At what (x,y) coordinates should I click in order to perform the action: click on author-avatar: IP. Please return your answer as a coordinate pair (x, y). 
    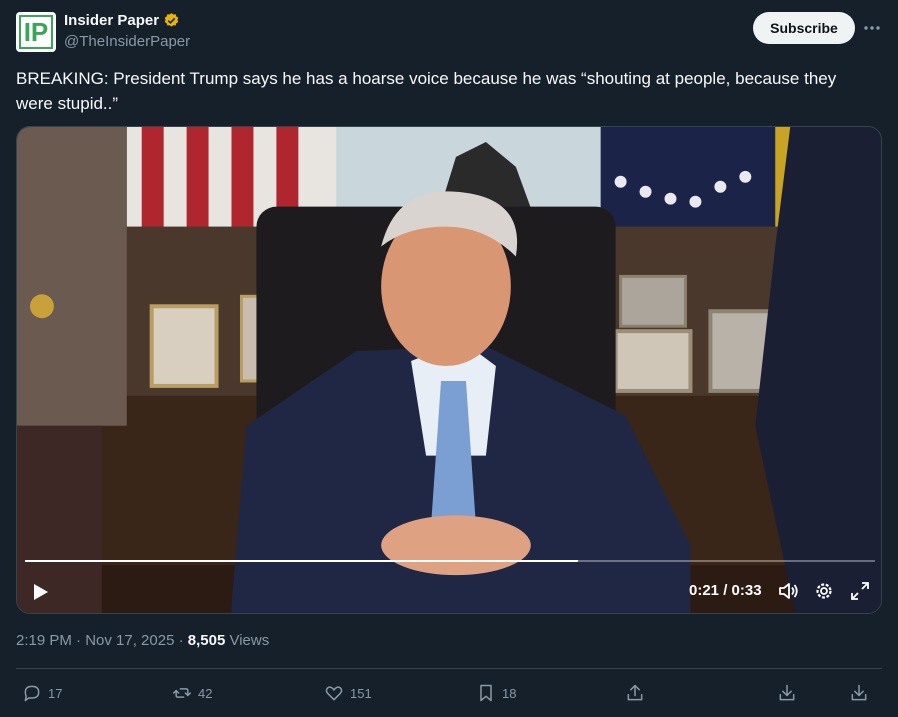
    Looking at the image, I should click on (36, 32).